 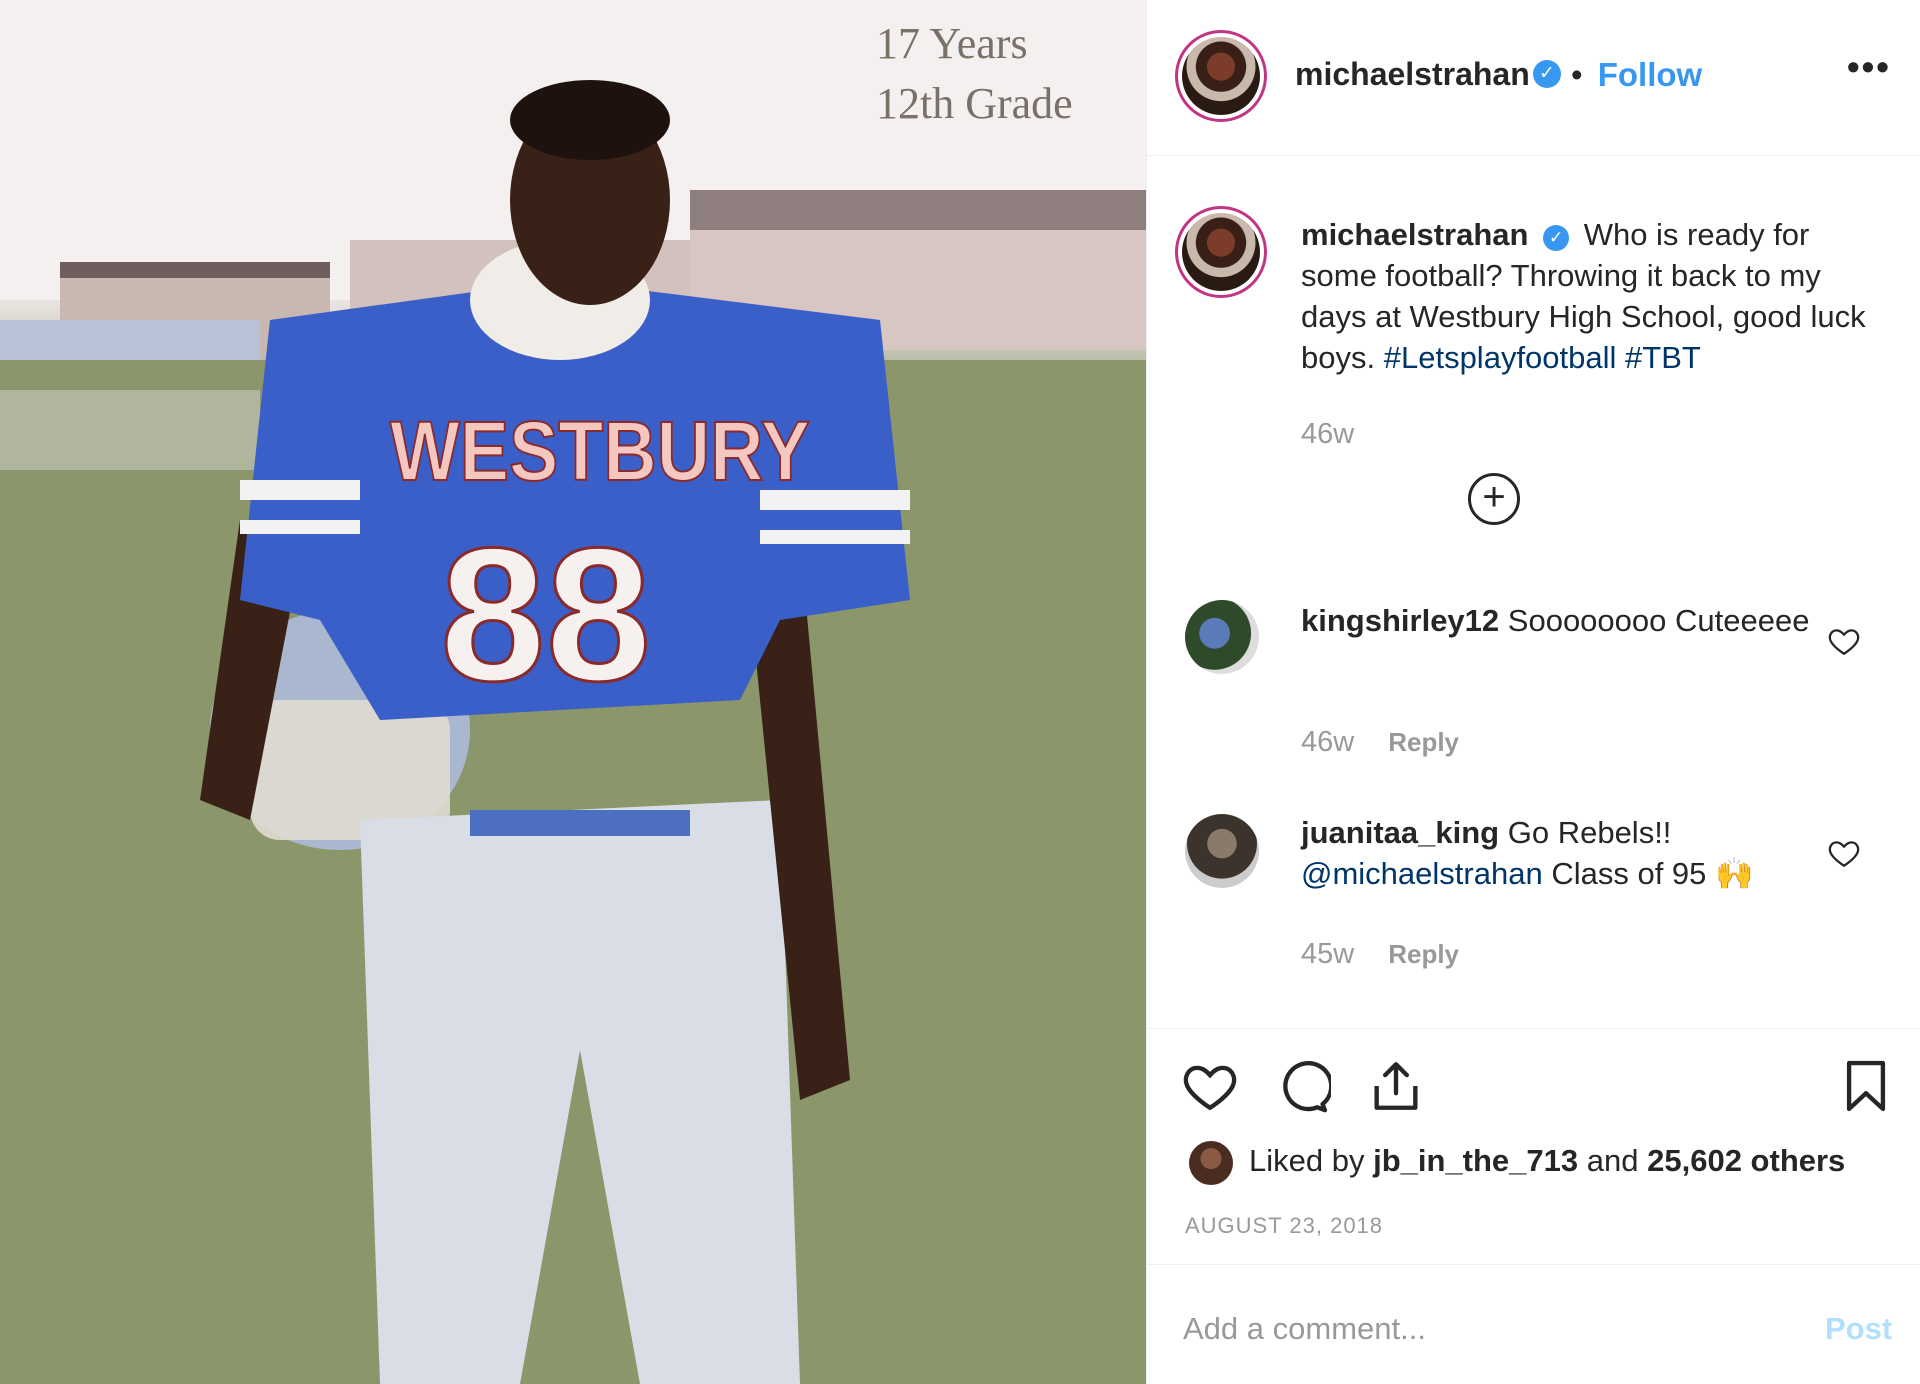 I want to click on comment-meta: 45w Reply, so click(x=1380, y=954).